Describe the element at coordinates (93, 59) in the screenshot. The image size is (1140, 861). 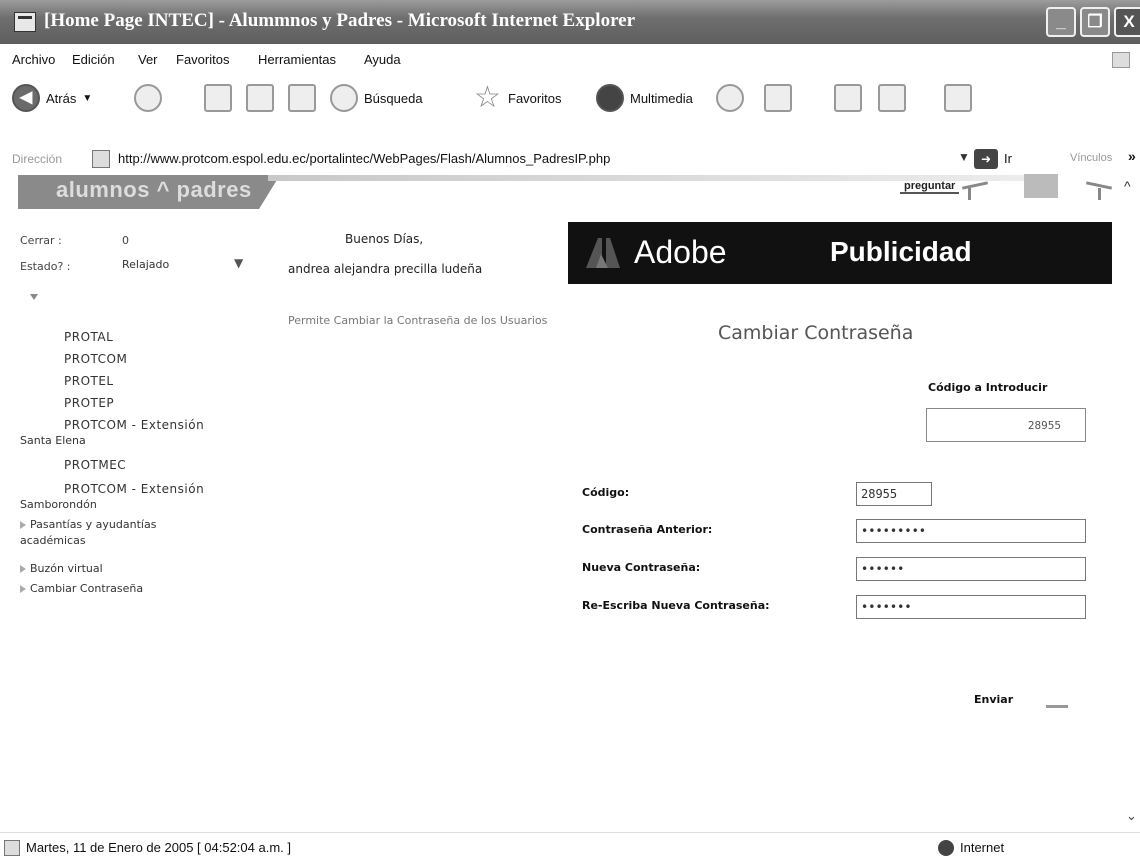
I see `menu-edicion: Edición` at that location.